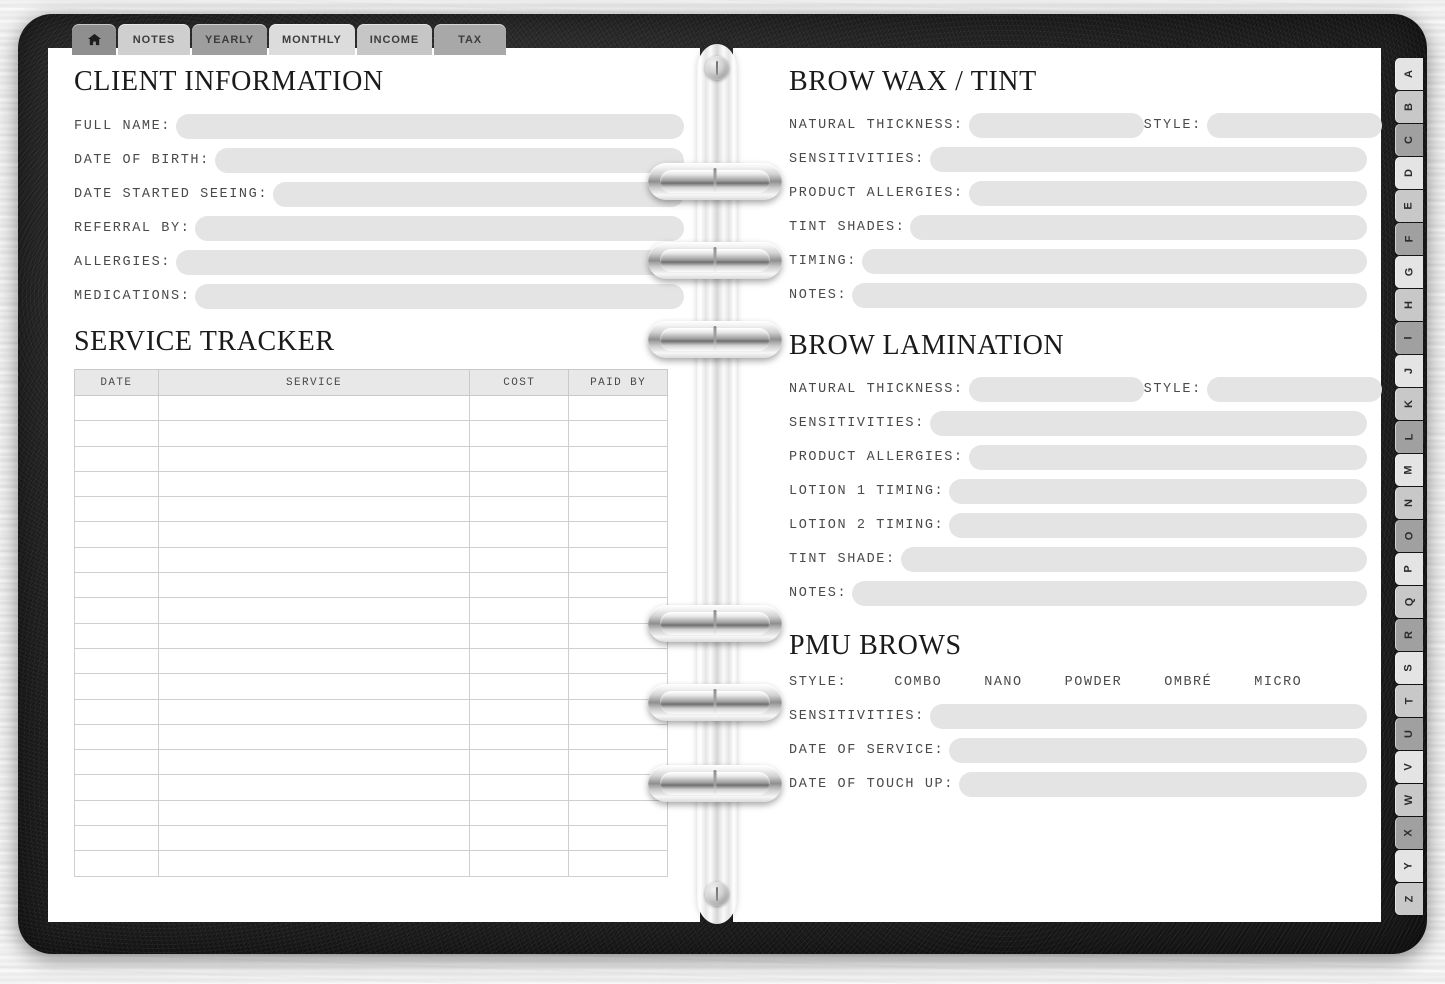 The image size is (1445, 984). Describe the element at coordinates (1162, 784) in the screenshot. I see `field-input-date-of-touch-up` at that location.